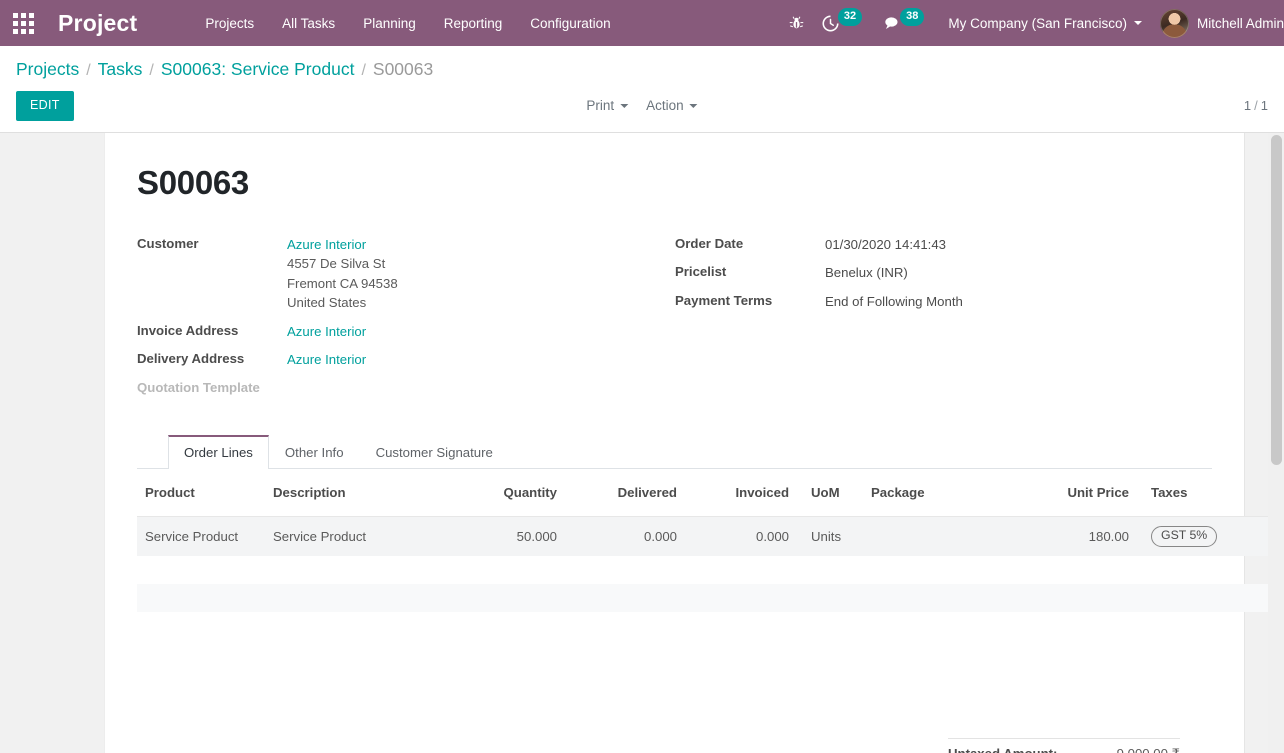 The height and width of the screenshot is (753, 1284). I want to click on clock-icon, so click(830, 22).